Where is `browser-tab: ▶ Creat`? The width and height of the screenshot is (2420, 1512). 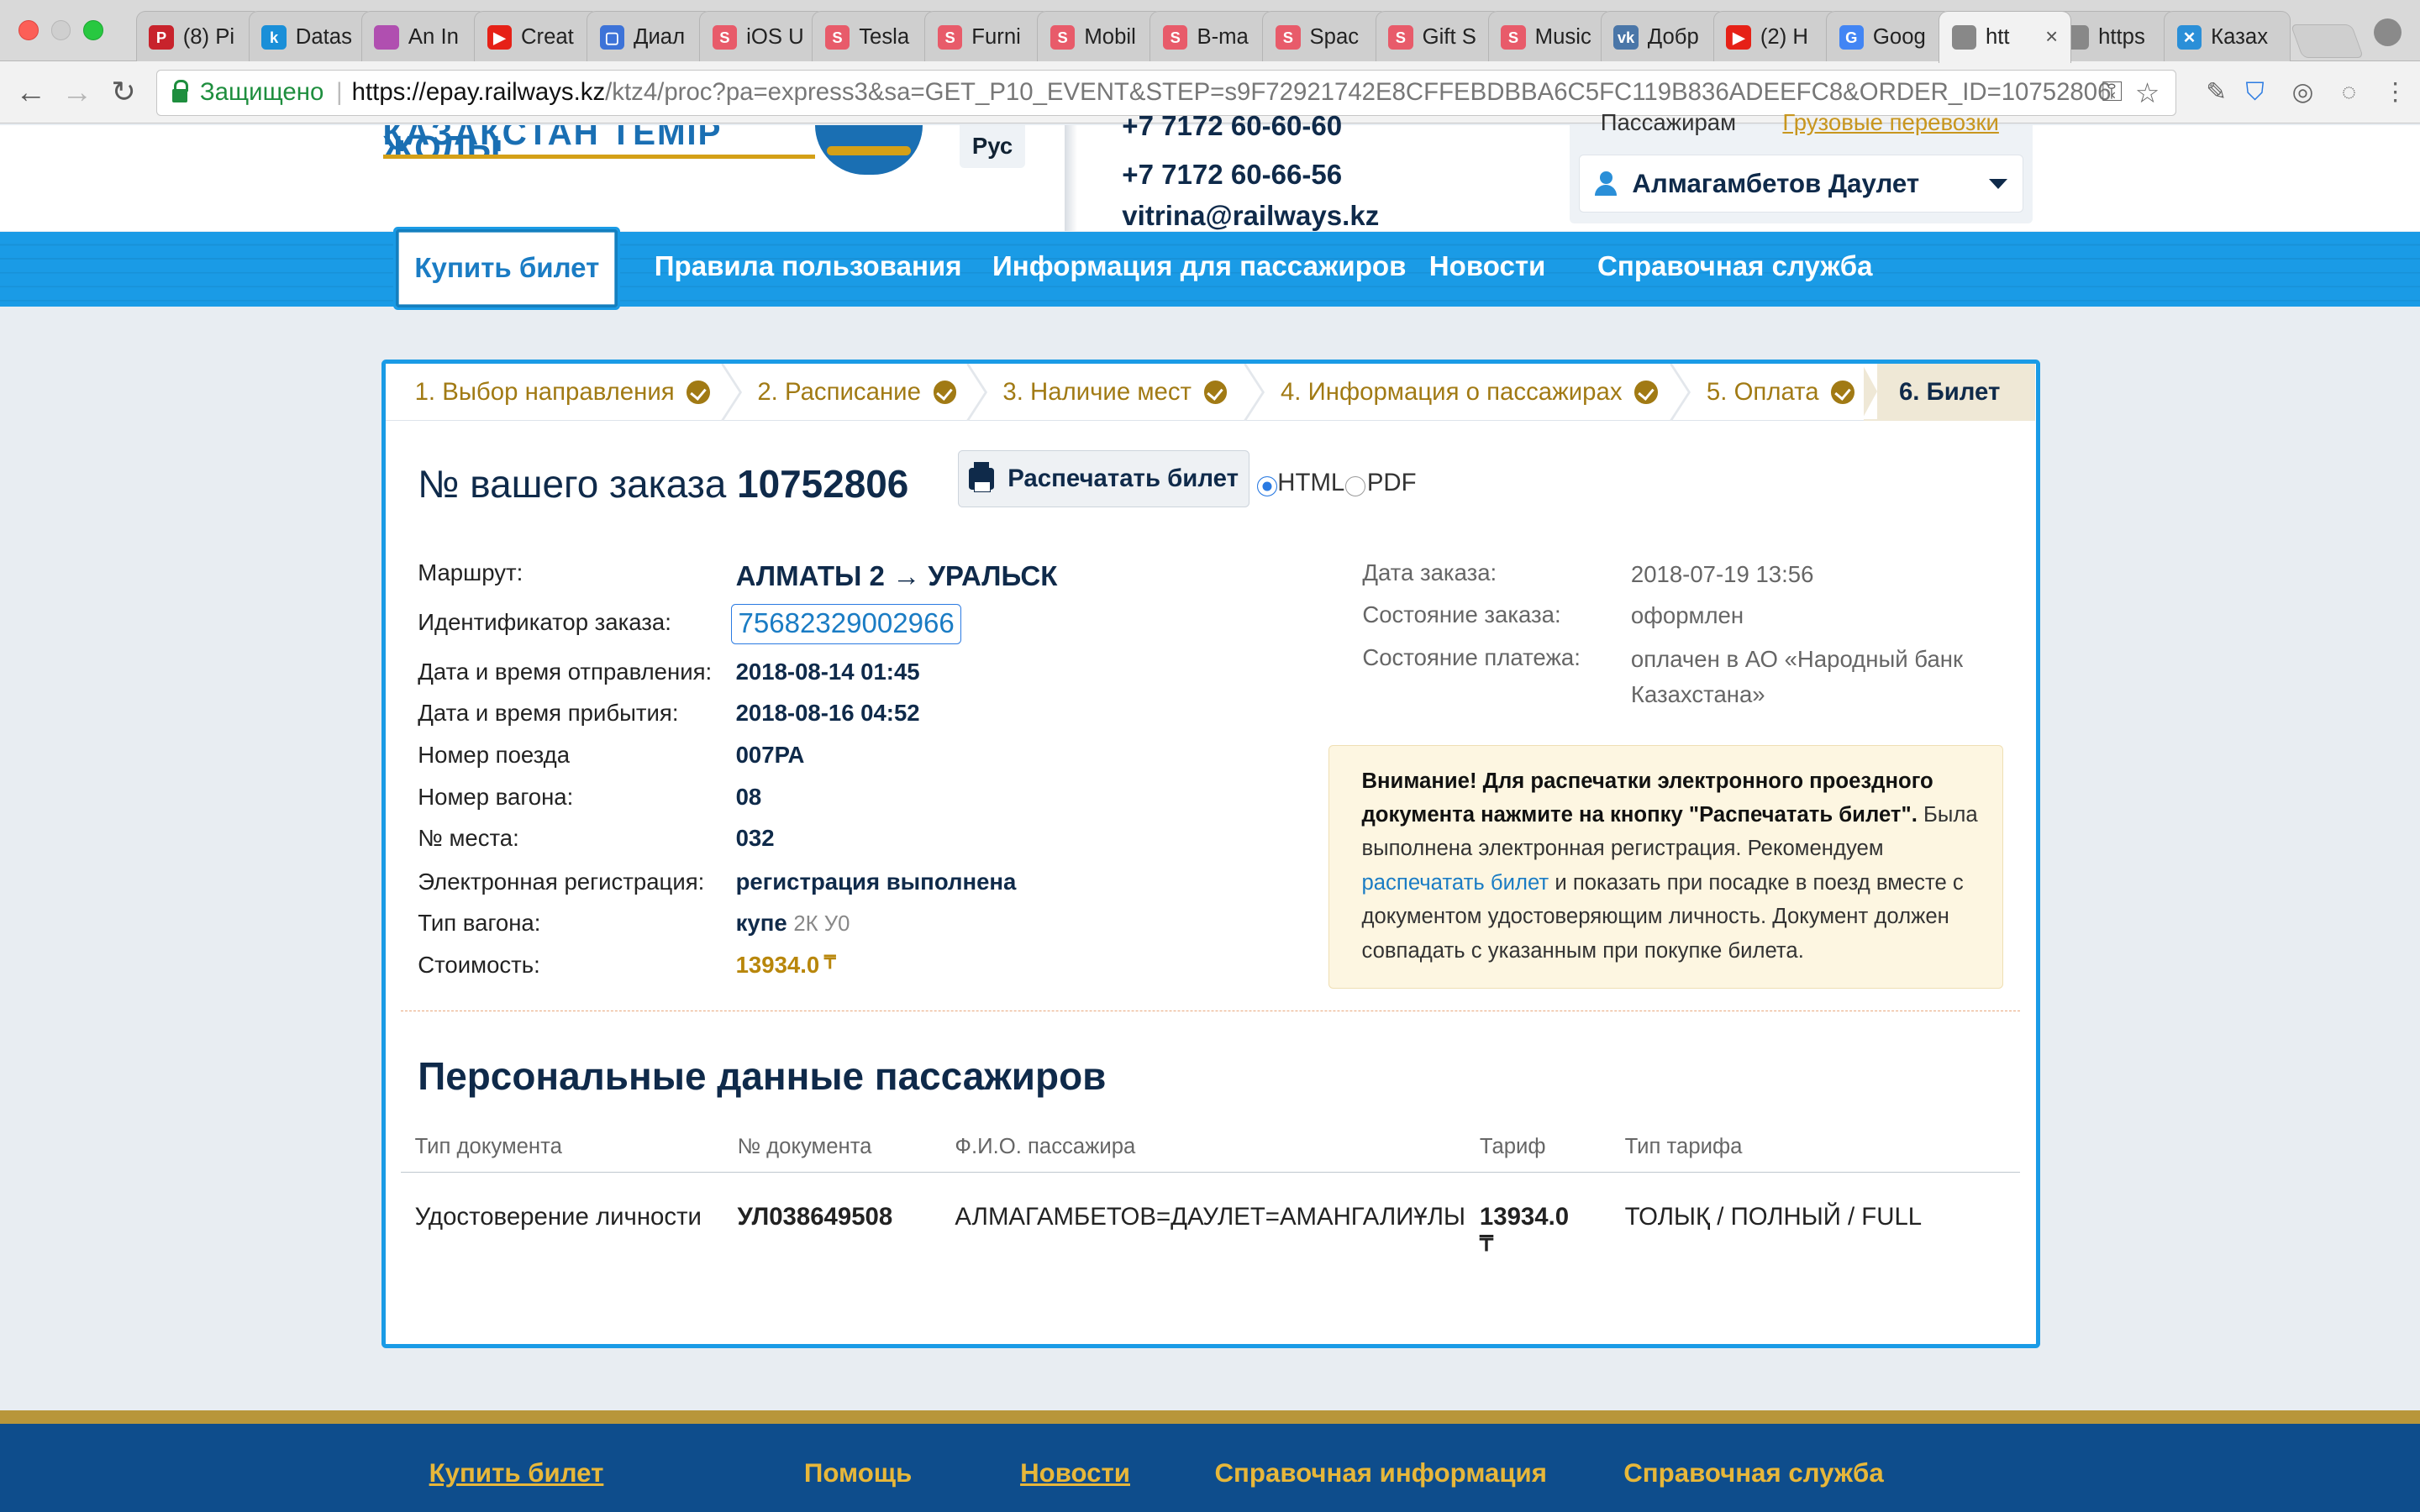 browser-tab: ▶ Creat is located at coordinates (537, 37).